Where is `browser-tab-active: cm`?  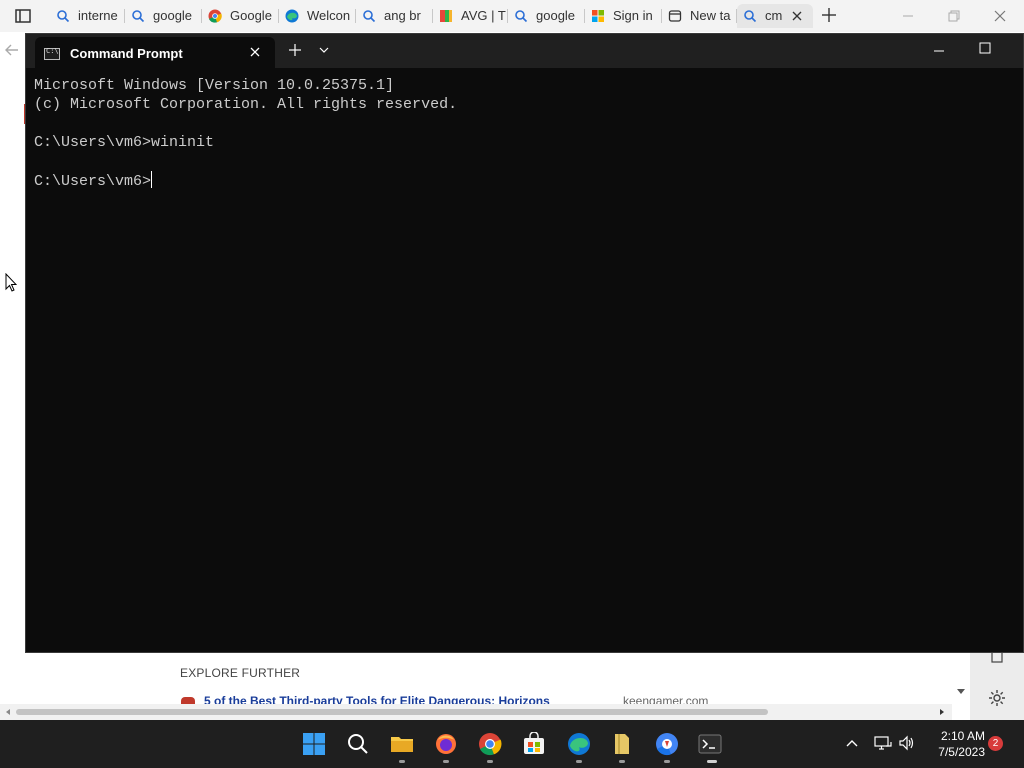
browser-tab-active: cm is located at coordinates (775, 16).